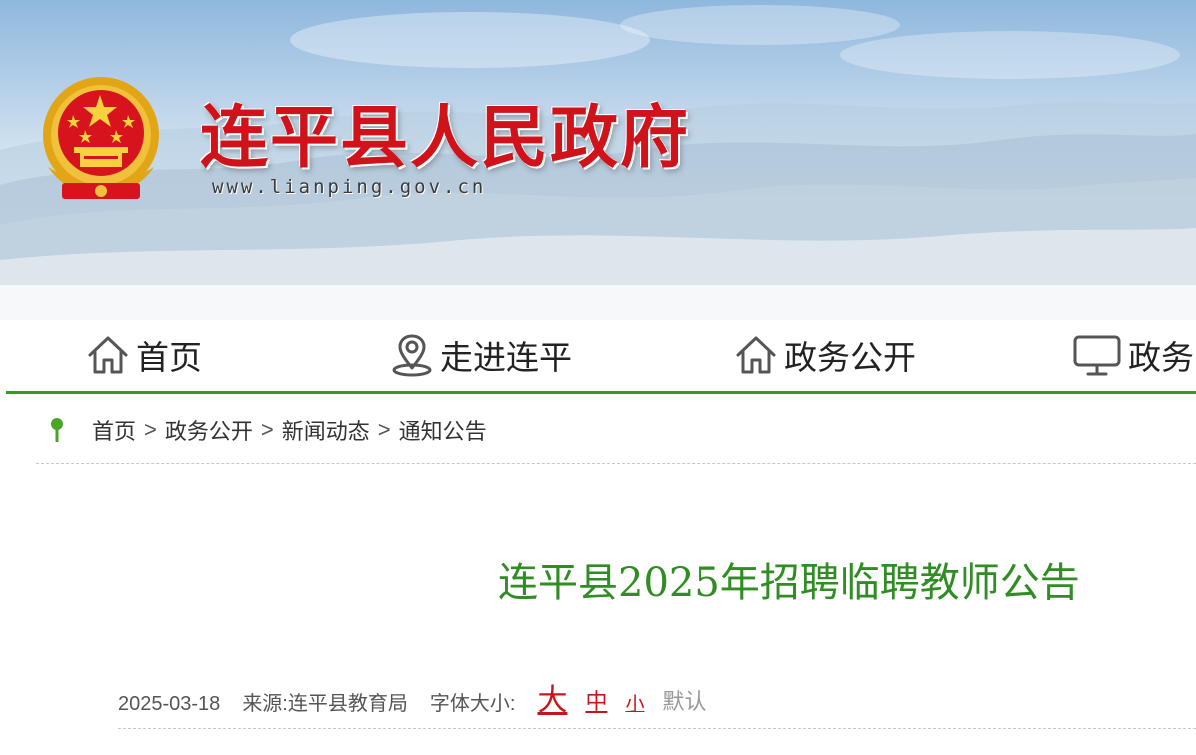  What do you see at coordinates (1097, 355) in the screenshot?
I see `monitor-icon` at bounding box center [1097, 355].